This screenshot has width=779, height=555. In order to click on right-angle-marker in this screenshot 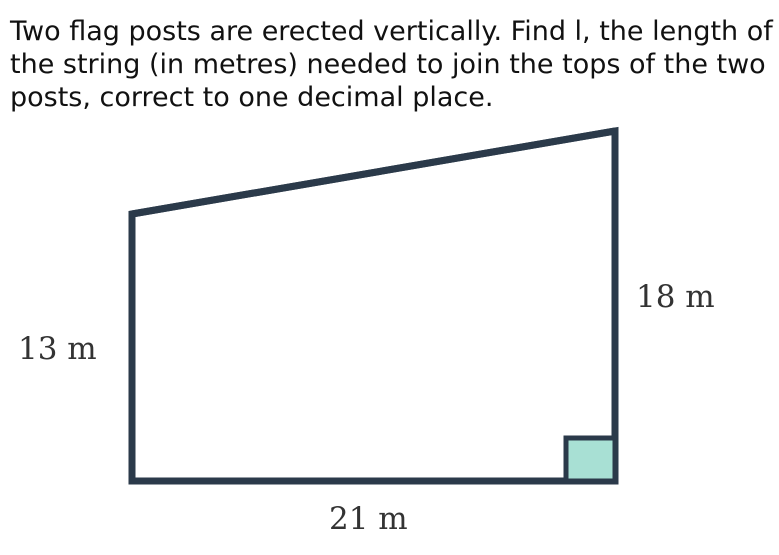, I will do `click(590, 459)`.